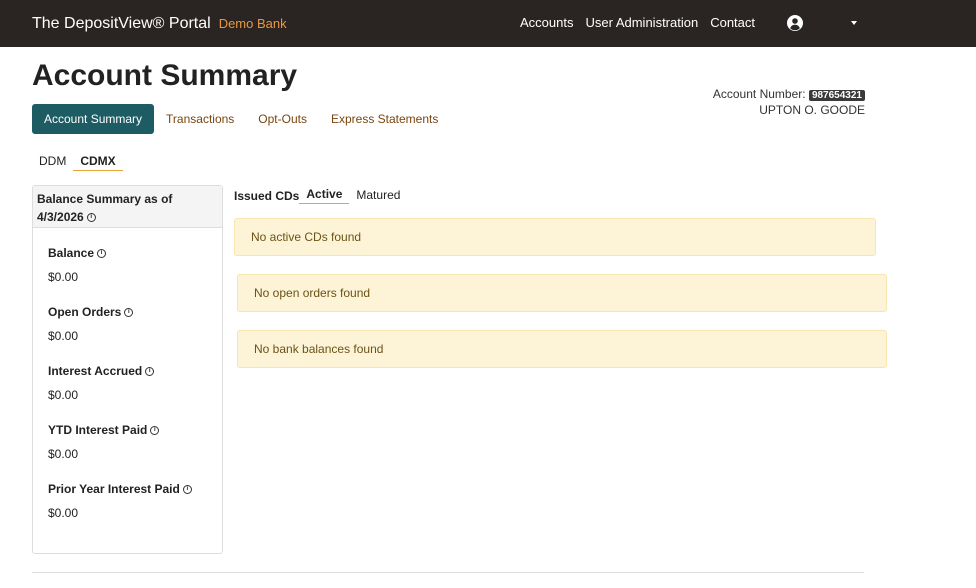 The image size is (976, 588). What do you see at coordinates (267, 196) in the screenshot?
I see `issued-cds-label: Issued CDs` at bounding box center [267, 196].